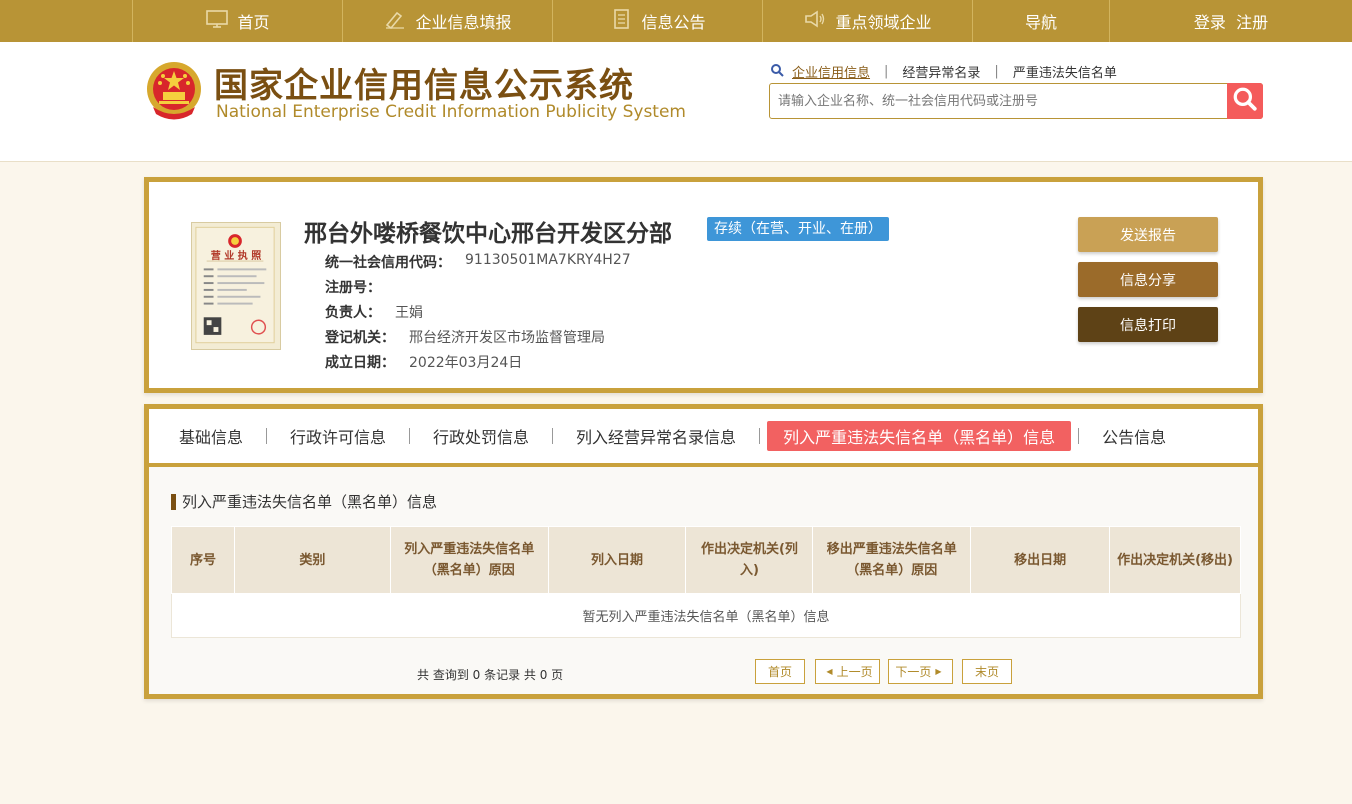 The width and height of the screenshot is (1352, 804). Describe the element at coordinates (360, 363) in the screenshot. I see `founded-label: 成立日期：` at that location.